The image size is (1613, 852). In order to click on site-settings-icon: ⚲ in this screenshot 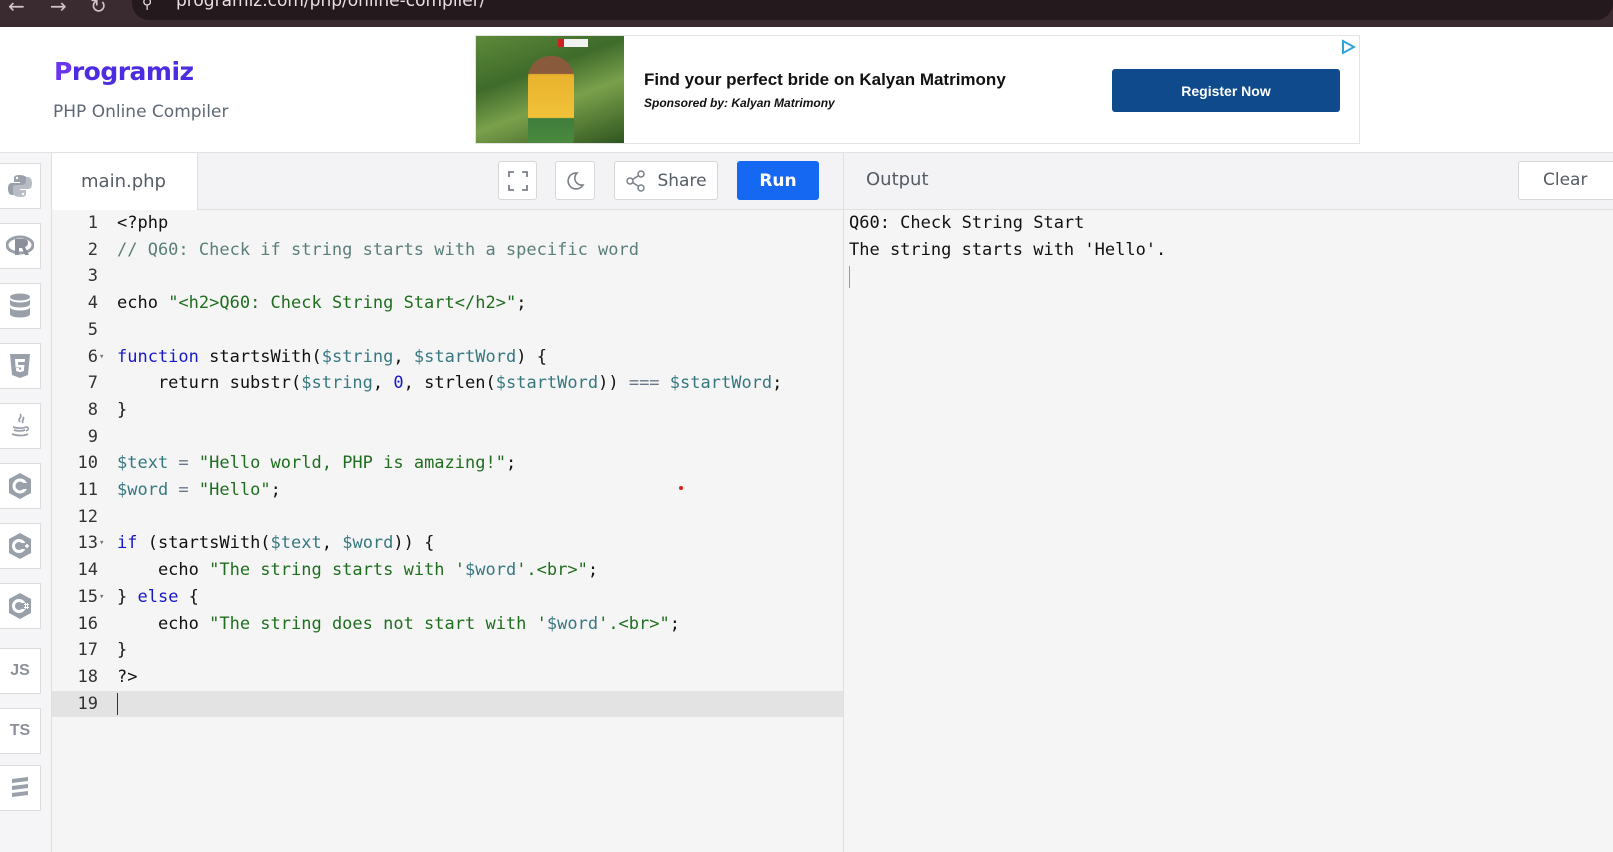, I will do `click(147, 6)`.